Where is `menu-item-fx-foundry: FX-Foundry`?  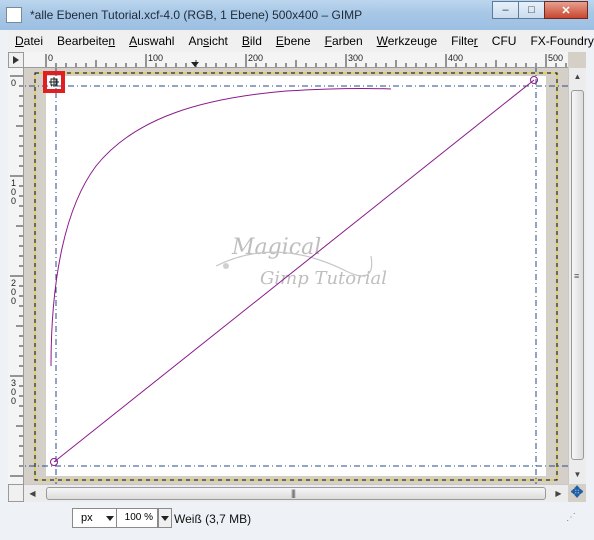
menu-item-fx-foundry: FX-Foundry is located at coordinates (558, 41).